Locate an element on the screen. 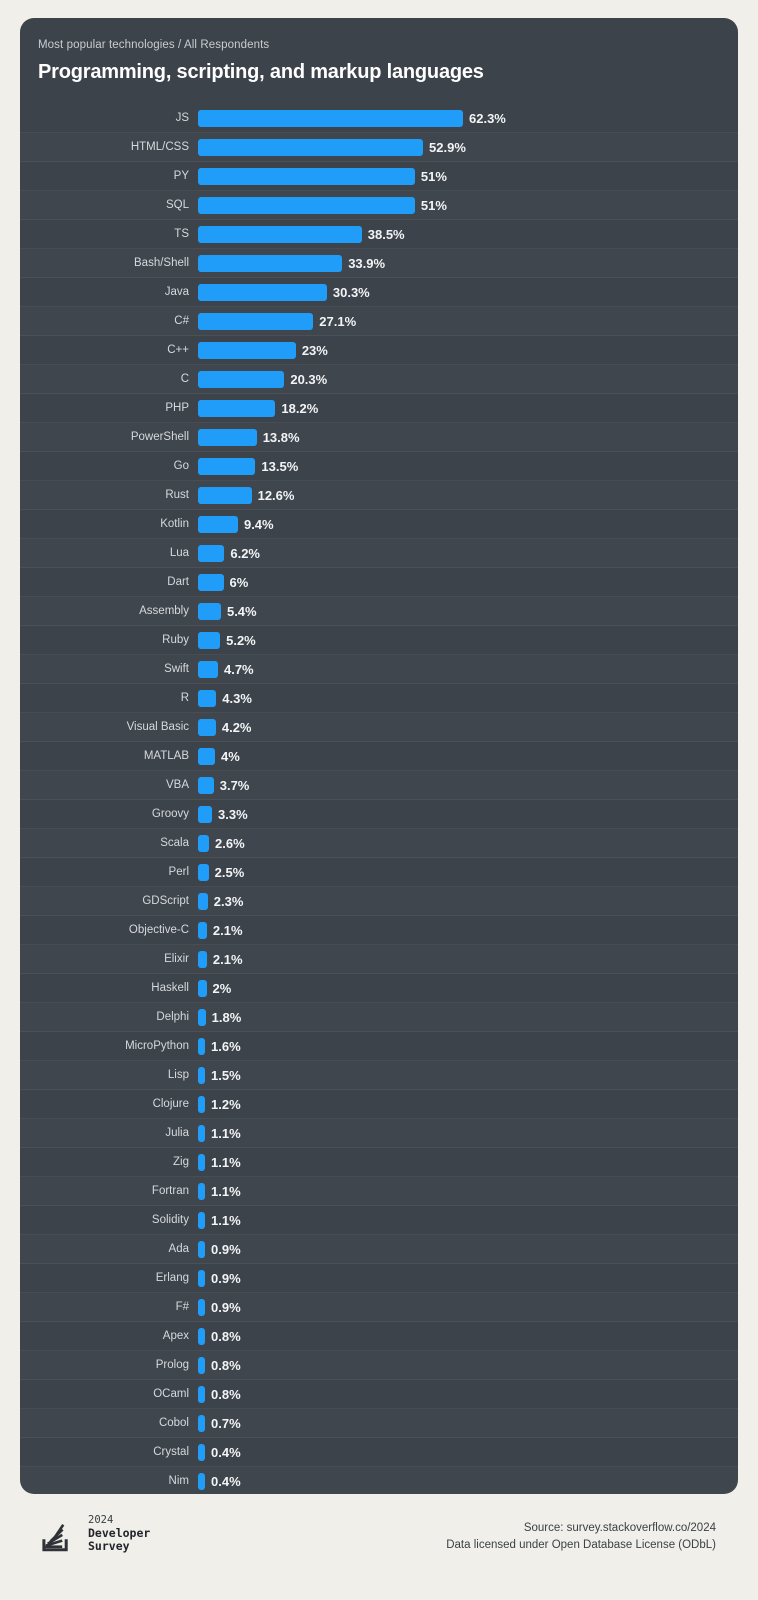 The height and width of the screenshot is (1600, 758). bar-track: 2.1% is located at coordinates (468, 930).